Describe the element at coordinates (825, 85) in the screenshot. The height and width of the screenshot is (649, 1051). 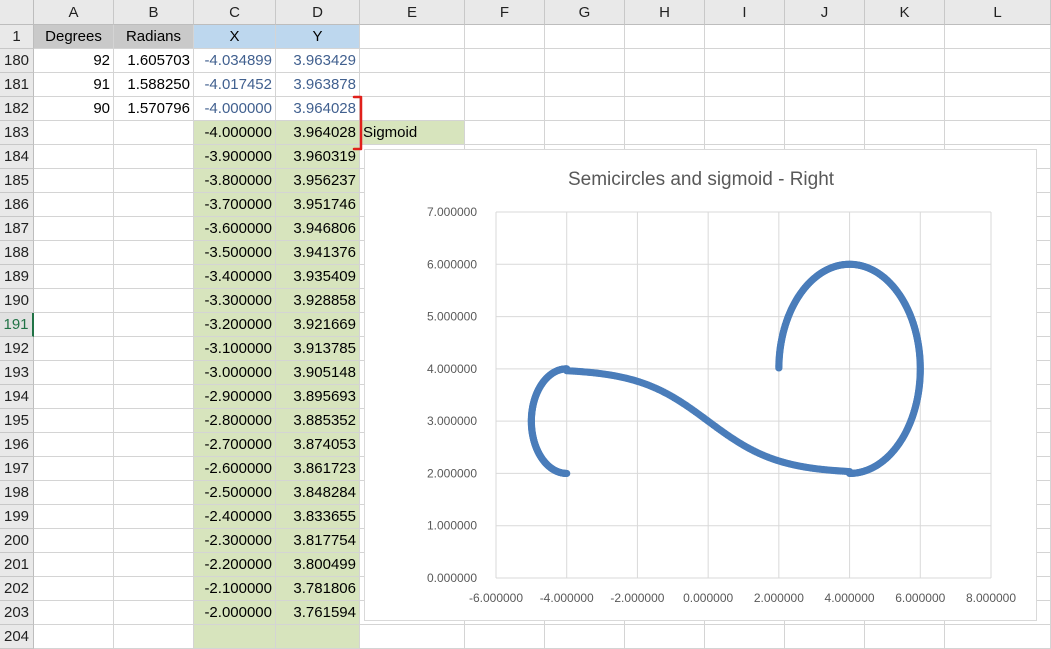
I see `cell-j181` at that location.